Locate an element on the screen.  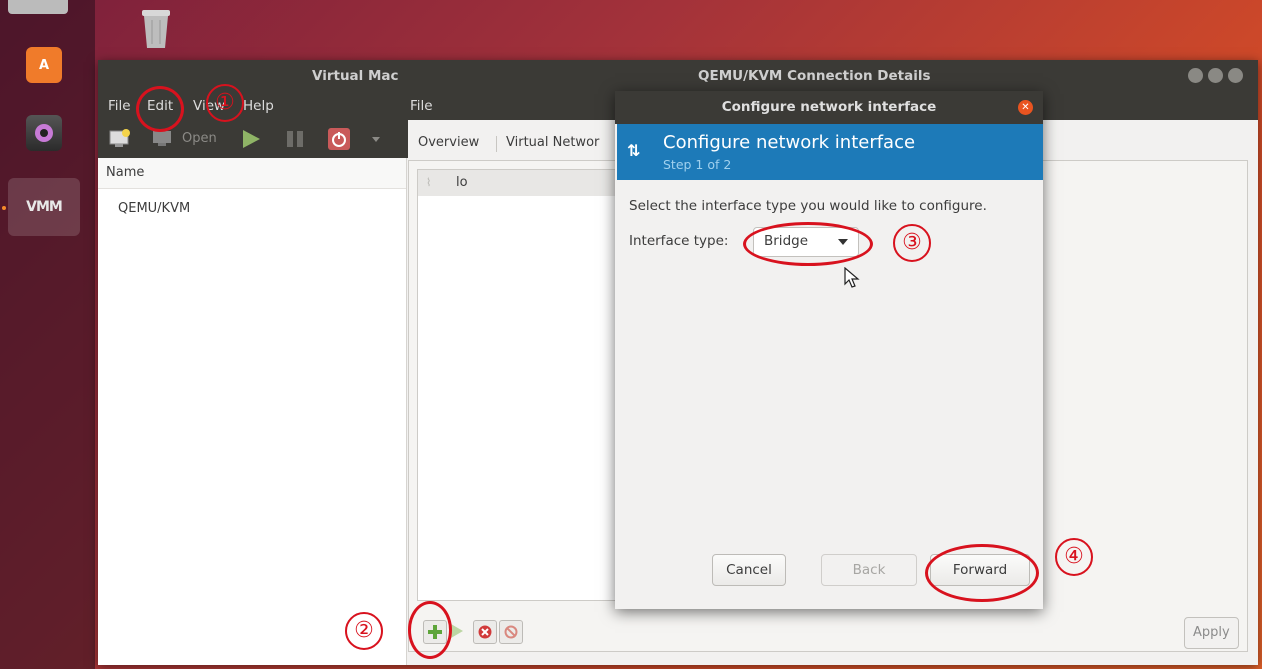
network-interface-icon: ⇅ is located at coordinates (634, 150).